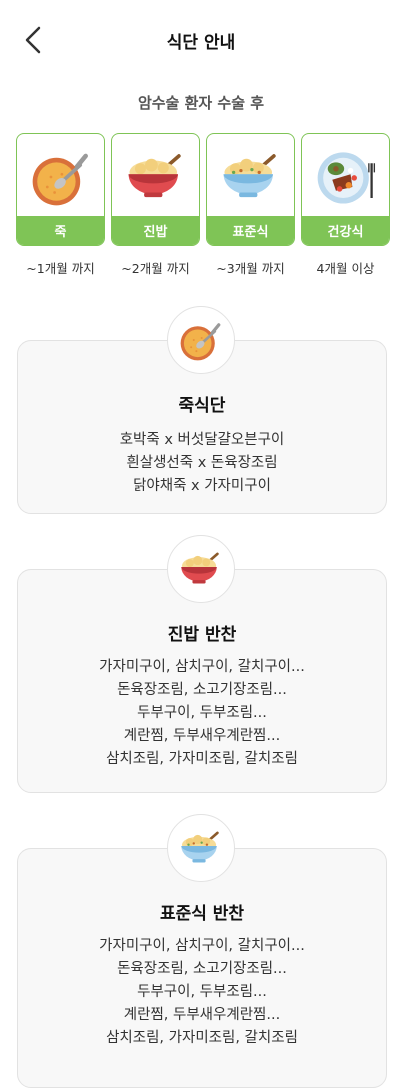 This screenshot has height=1088, width=402. I want to click on stage-standard: 표준식 ~3개월 까지, so click(250, 205).